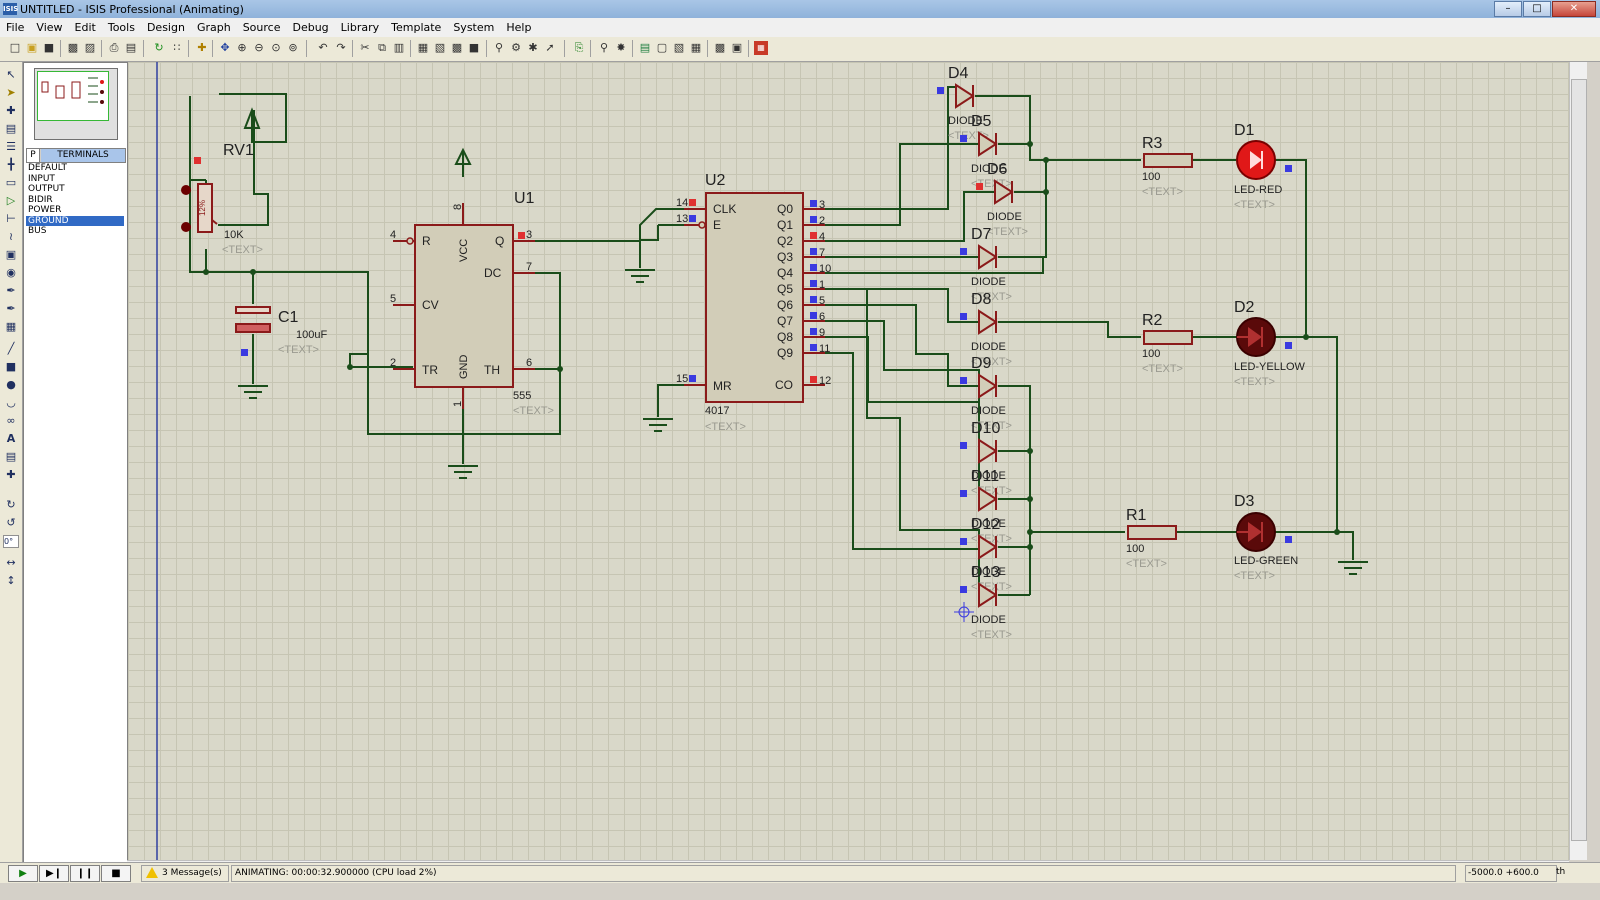  I want to click on arc-tool-icon: ◡, so click(11, 403).